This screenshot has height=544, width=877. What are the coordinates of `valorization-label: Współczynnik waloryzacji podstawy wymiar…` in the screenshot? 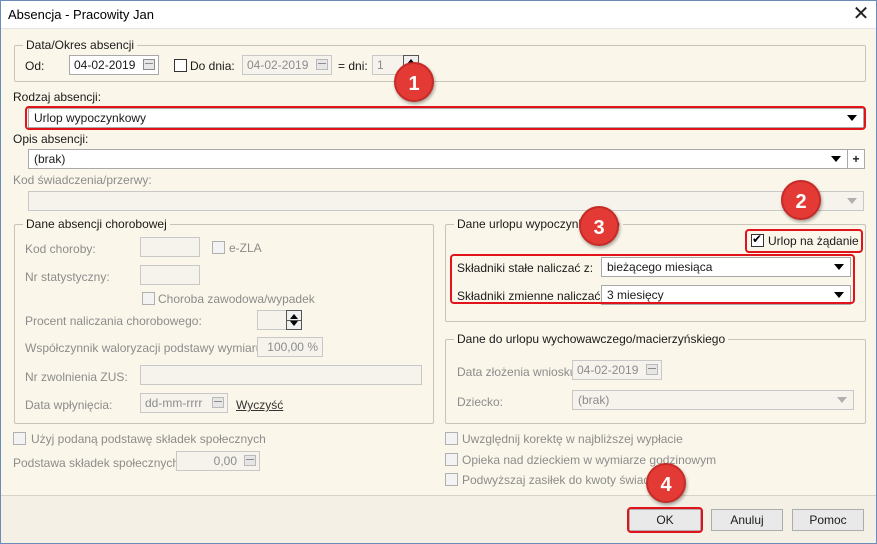 It's located at (145, 348).